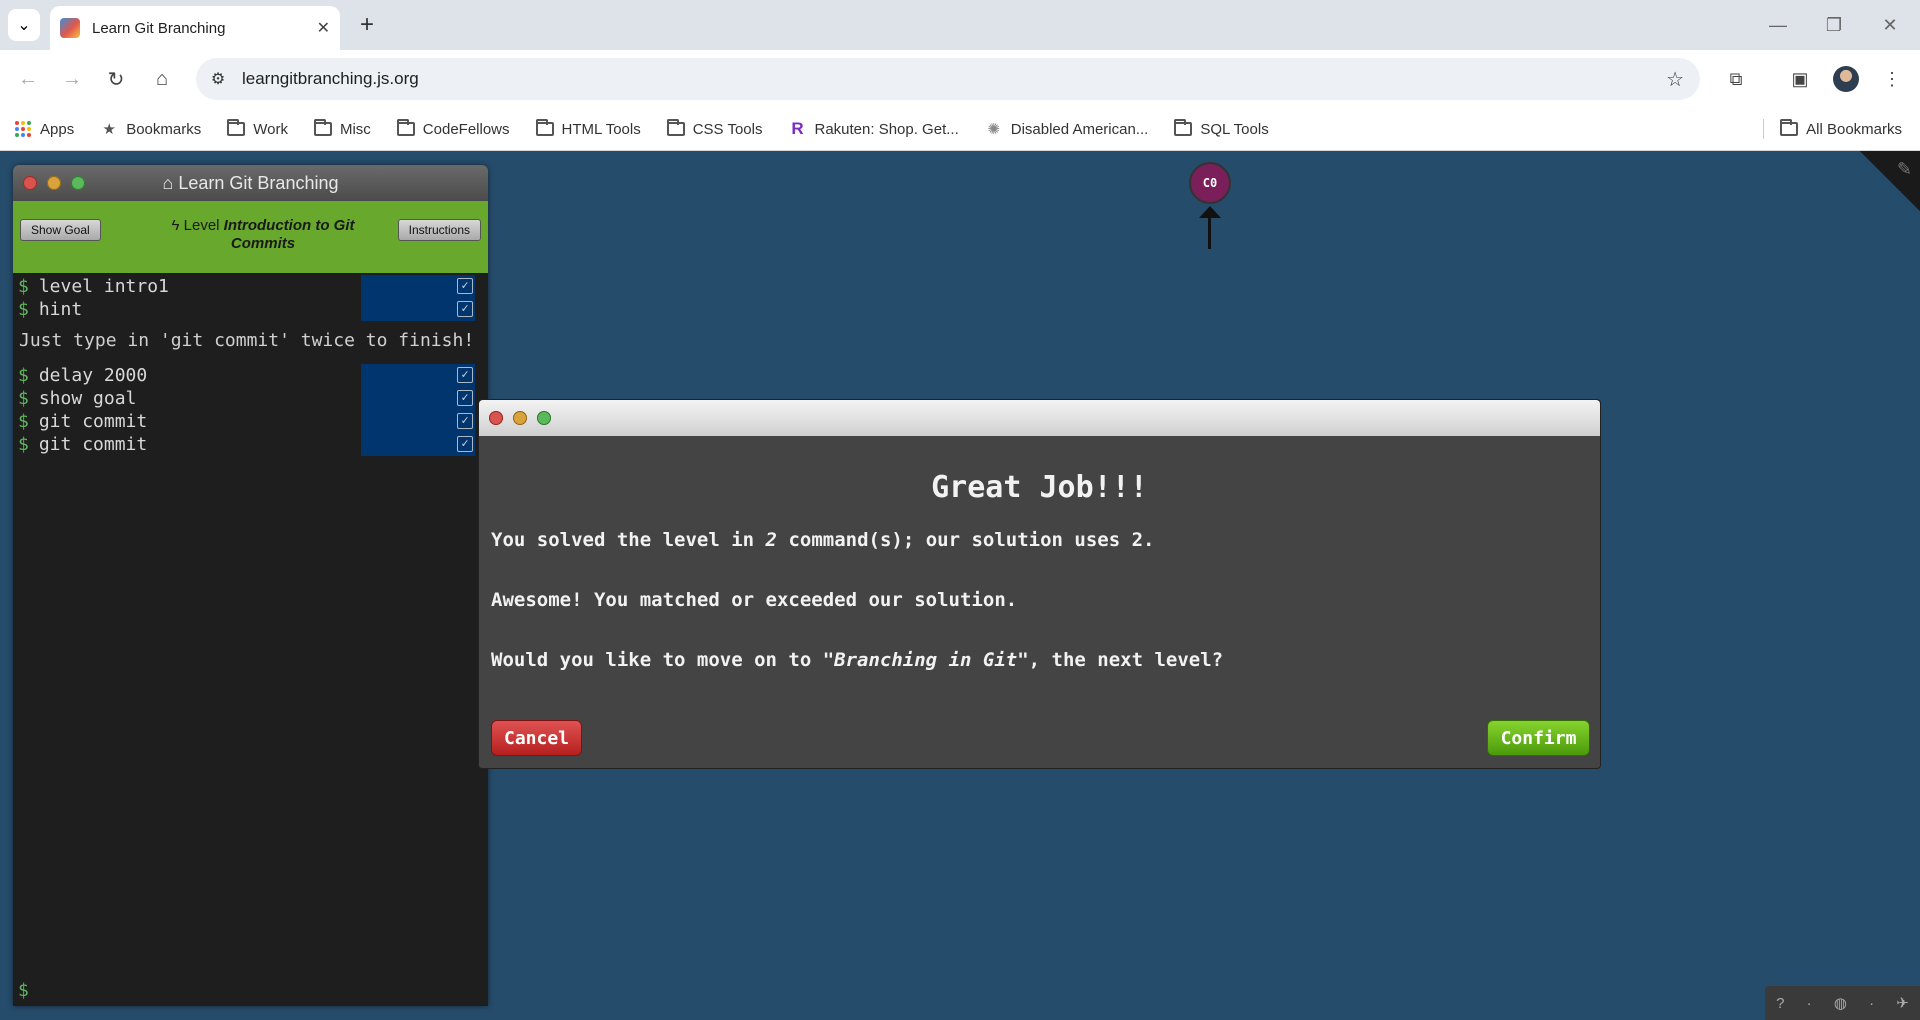 This screenshot has width=1920, height=1020. I want to click on close-icon: ✕, so click(323, 28).